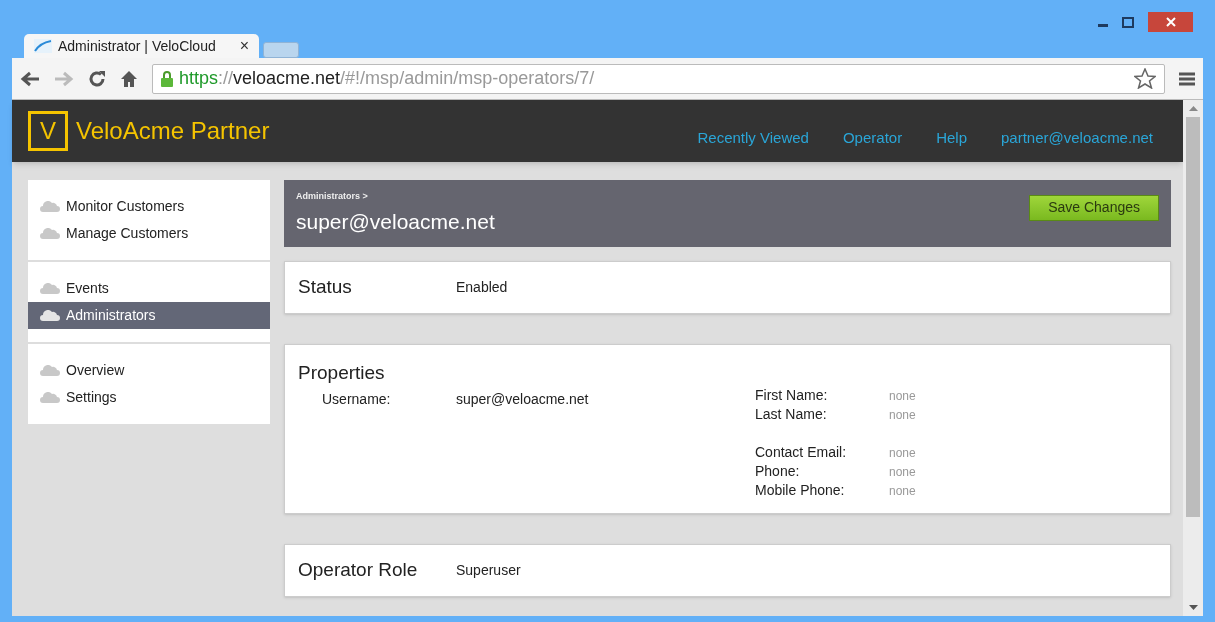 The image size is (1215, 622). What do you see at coordinates (137, 46) in the screenshot?
I see `tab-title: Administrator | VeloCloud` at bounding box center [137, 46].